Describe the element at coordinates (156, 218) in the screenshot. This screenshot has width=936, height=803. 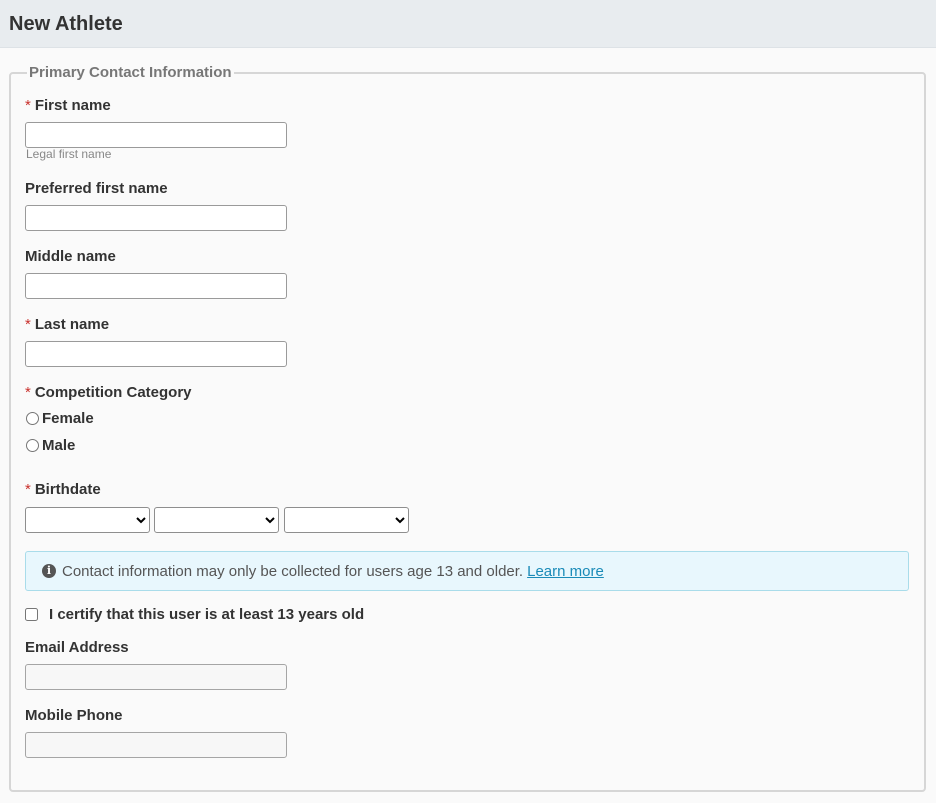
I see `preferred-first-name-input` at that location.